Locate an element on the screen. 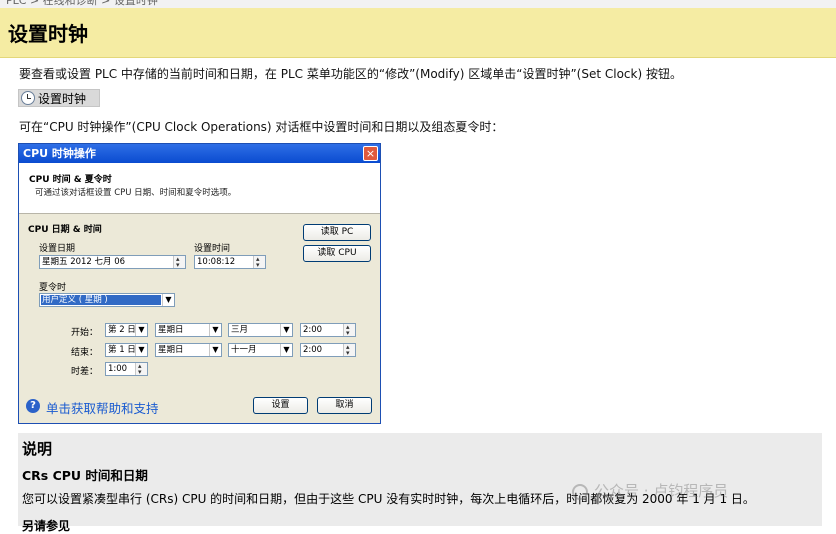 This screenshot has height=534, width=836. end-month-select: 十一月 ▼ is located at coordinates (260, 350).